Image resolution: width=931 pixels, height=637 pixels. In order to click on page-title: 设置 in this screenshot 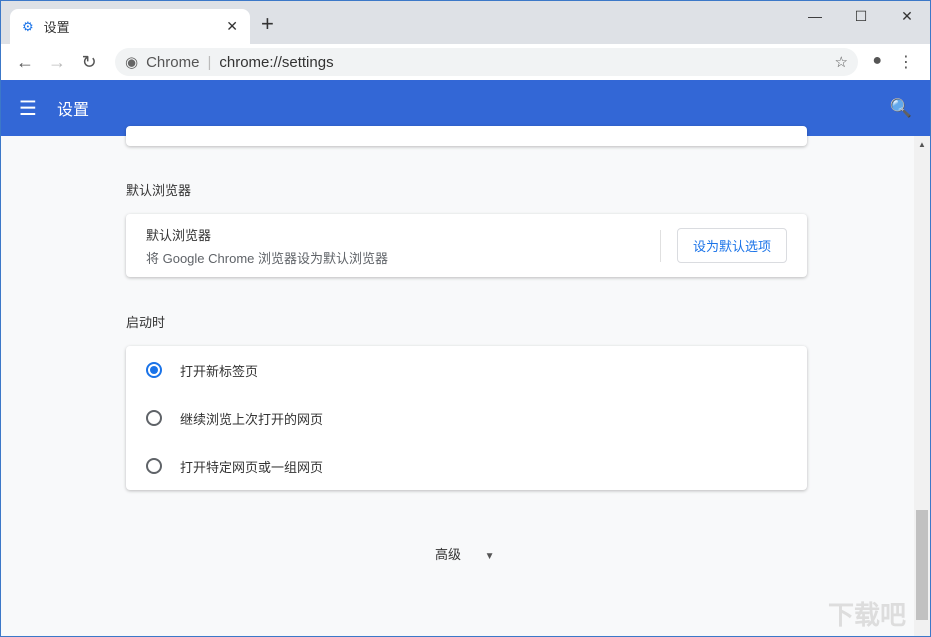, I will do `click(72, 110)`.